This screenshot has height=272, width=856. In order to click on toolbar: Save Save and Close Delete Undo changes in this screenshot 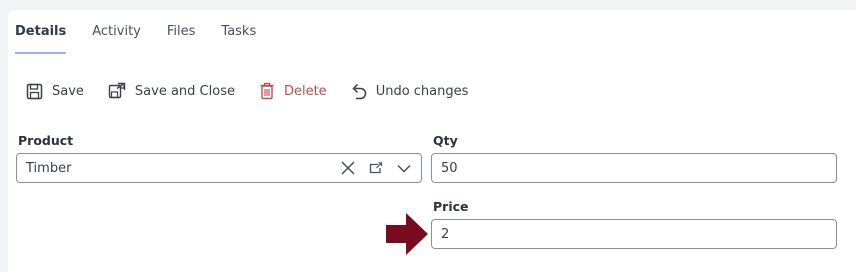, I will do `click(259, 91)`.